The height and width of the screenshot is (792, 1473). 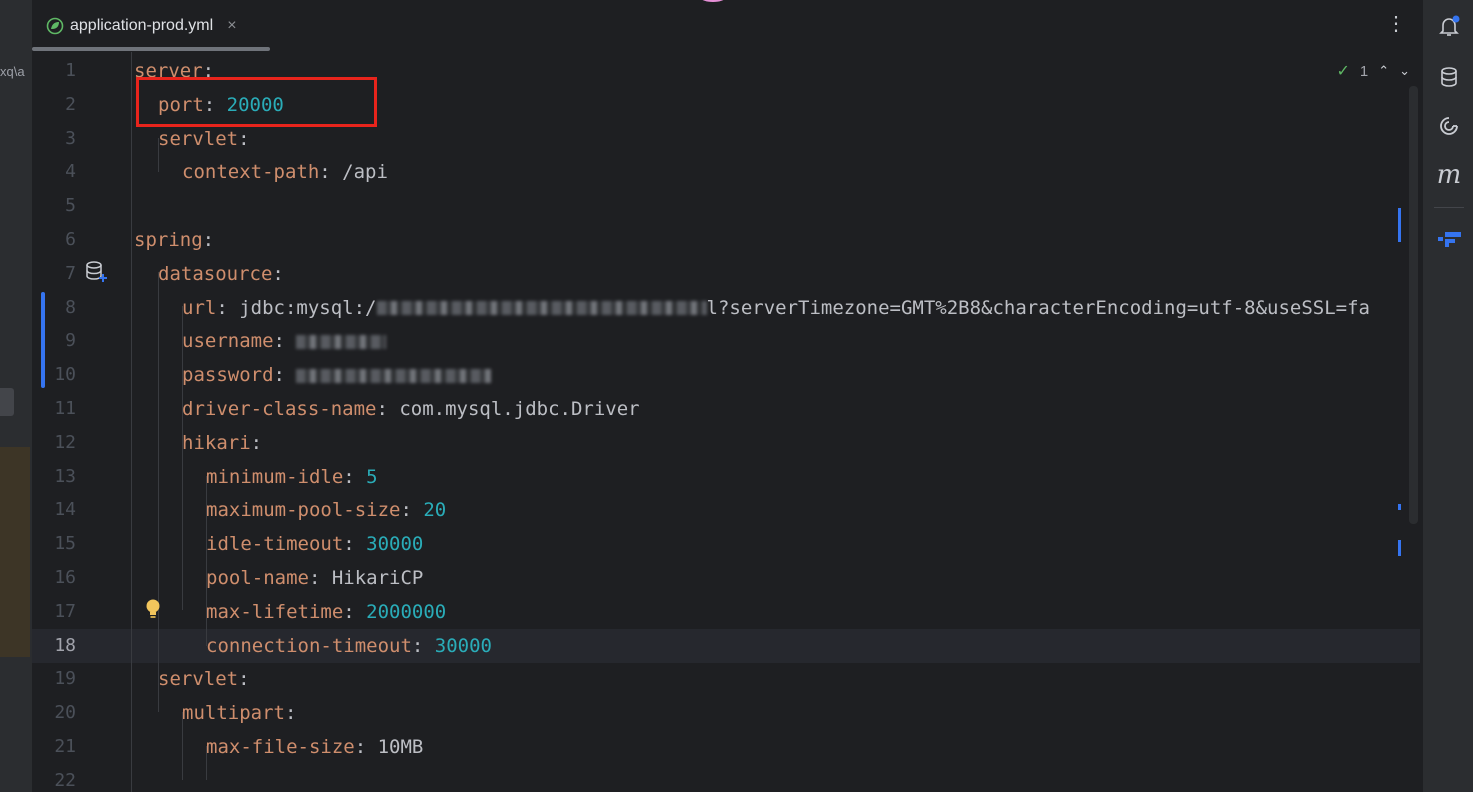 I want to click on lightbulb-icon, so click(x=153, y=609).